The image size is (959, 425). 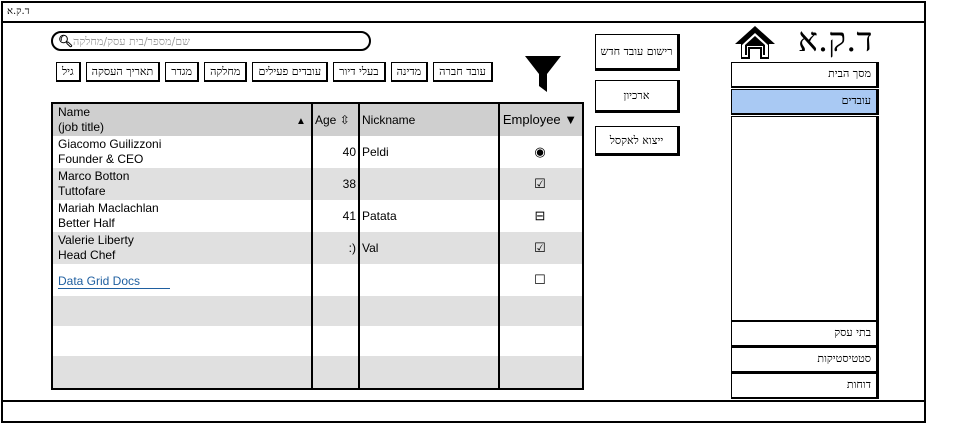 I want to click on sidebar-item-businesses: בתי עסק, so click(x=805, y=334).